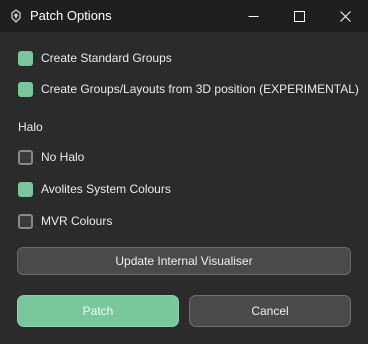 The width and height of the screenshot is (368, 344). Describe the element at coordinates (16, 16) in the screenshot. I see `app-logo-icon` at that location.